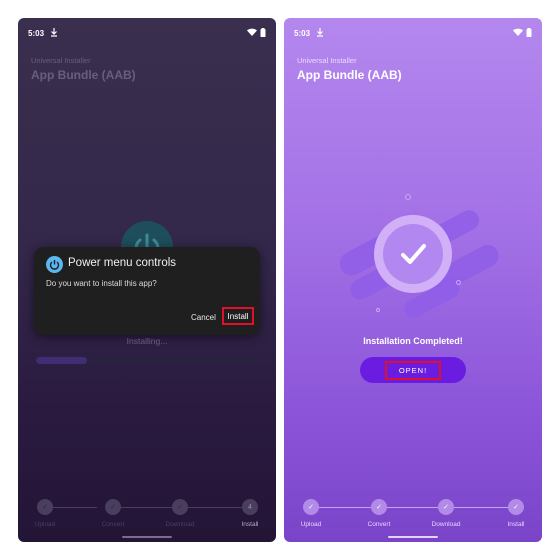 This screenshot has width=560, height=560. What do you see at coordinates (516, 507) in the screenshot?
I see `step-install-checkmark-icon: ✓` at bounding box center [516, 507].